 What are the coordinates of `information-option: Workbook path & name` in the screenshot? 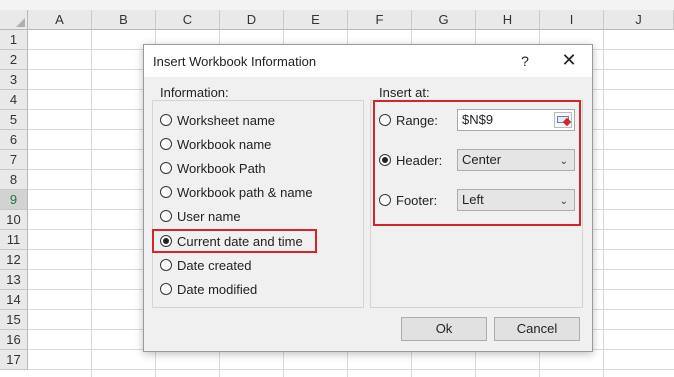 It's located at (236, 192).